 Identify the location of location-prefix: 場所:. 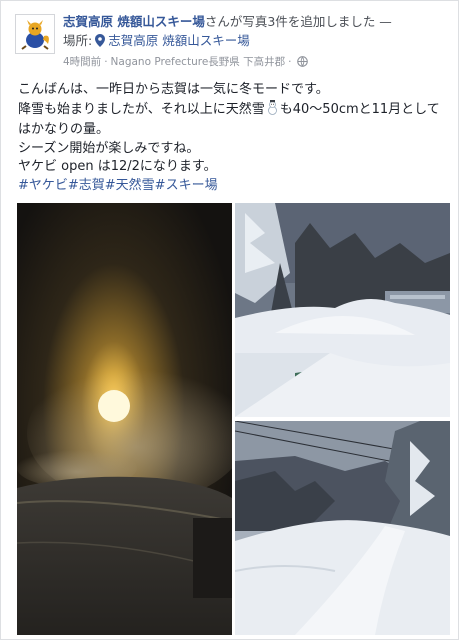
(78, 40).